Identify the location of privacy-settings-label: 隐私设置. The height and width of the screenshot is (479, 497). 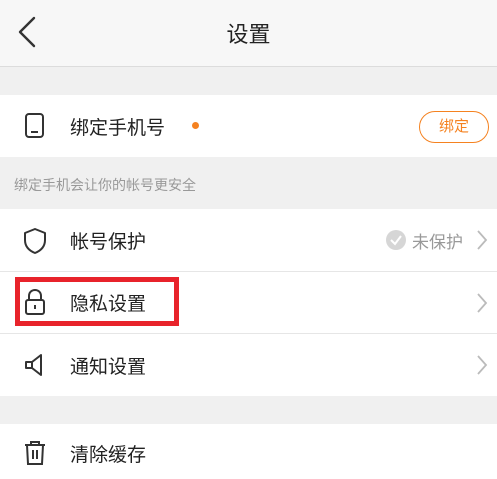
(108, 304).